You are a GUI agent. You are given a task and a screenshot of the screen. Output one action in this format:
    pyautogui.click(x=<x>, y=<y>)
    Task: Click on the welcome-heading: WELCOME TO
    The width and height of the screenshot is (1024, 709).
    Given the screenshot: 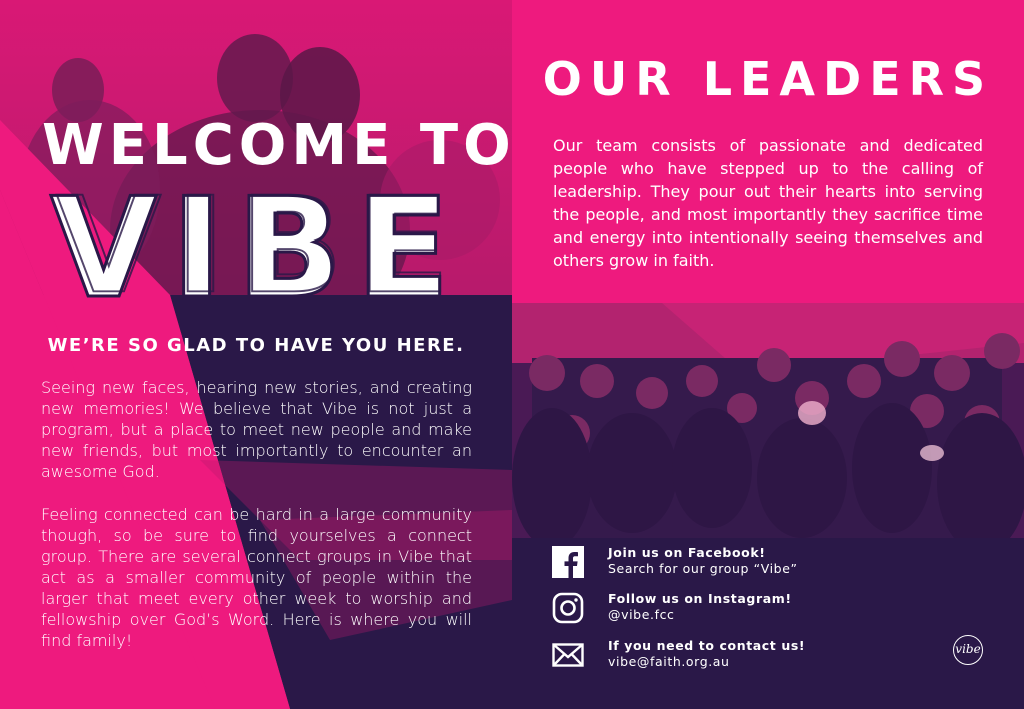 What is the action you would take?
    pyautogui.click(x=277, y=145)
    